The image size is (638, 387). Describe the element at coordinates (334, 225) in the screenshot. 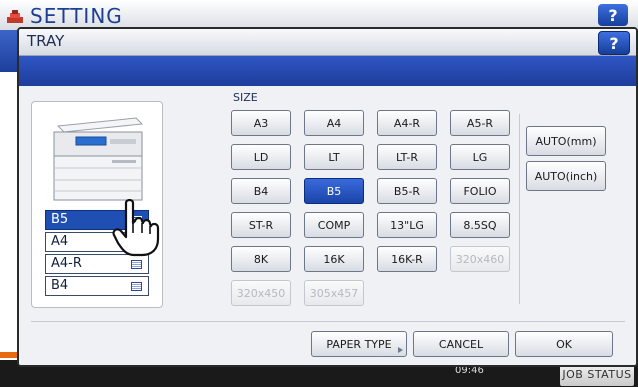

I see `size-button: COMP` at that location.